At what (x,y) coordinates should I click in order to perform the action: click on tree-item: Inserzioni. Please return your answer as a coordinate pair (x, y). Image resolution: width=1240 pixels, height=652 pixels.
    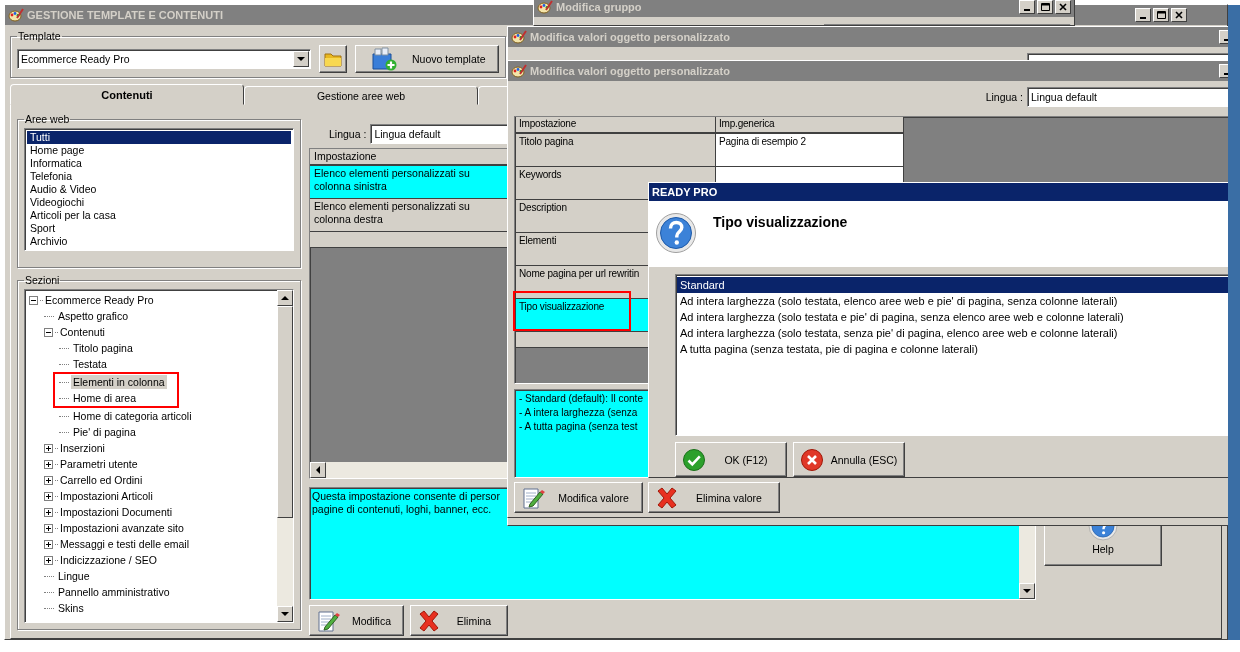
    Looking at the image, I should click on (82, 448).